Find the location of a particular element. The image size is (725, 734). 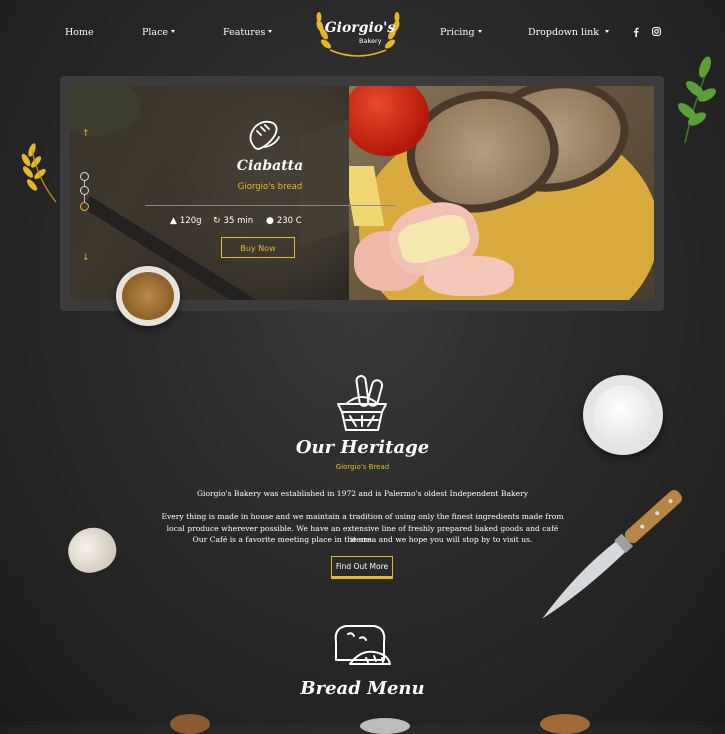

herb-leaf-icon is located at coordinates (697, 100).